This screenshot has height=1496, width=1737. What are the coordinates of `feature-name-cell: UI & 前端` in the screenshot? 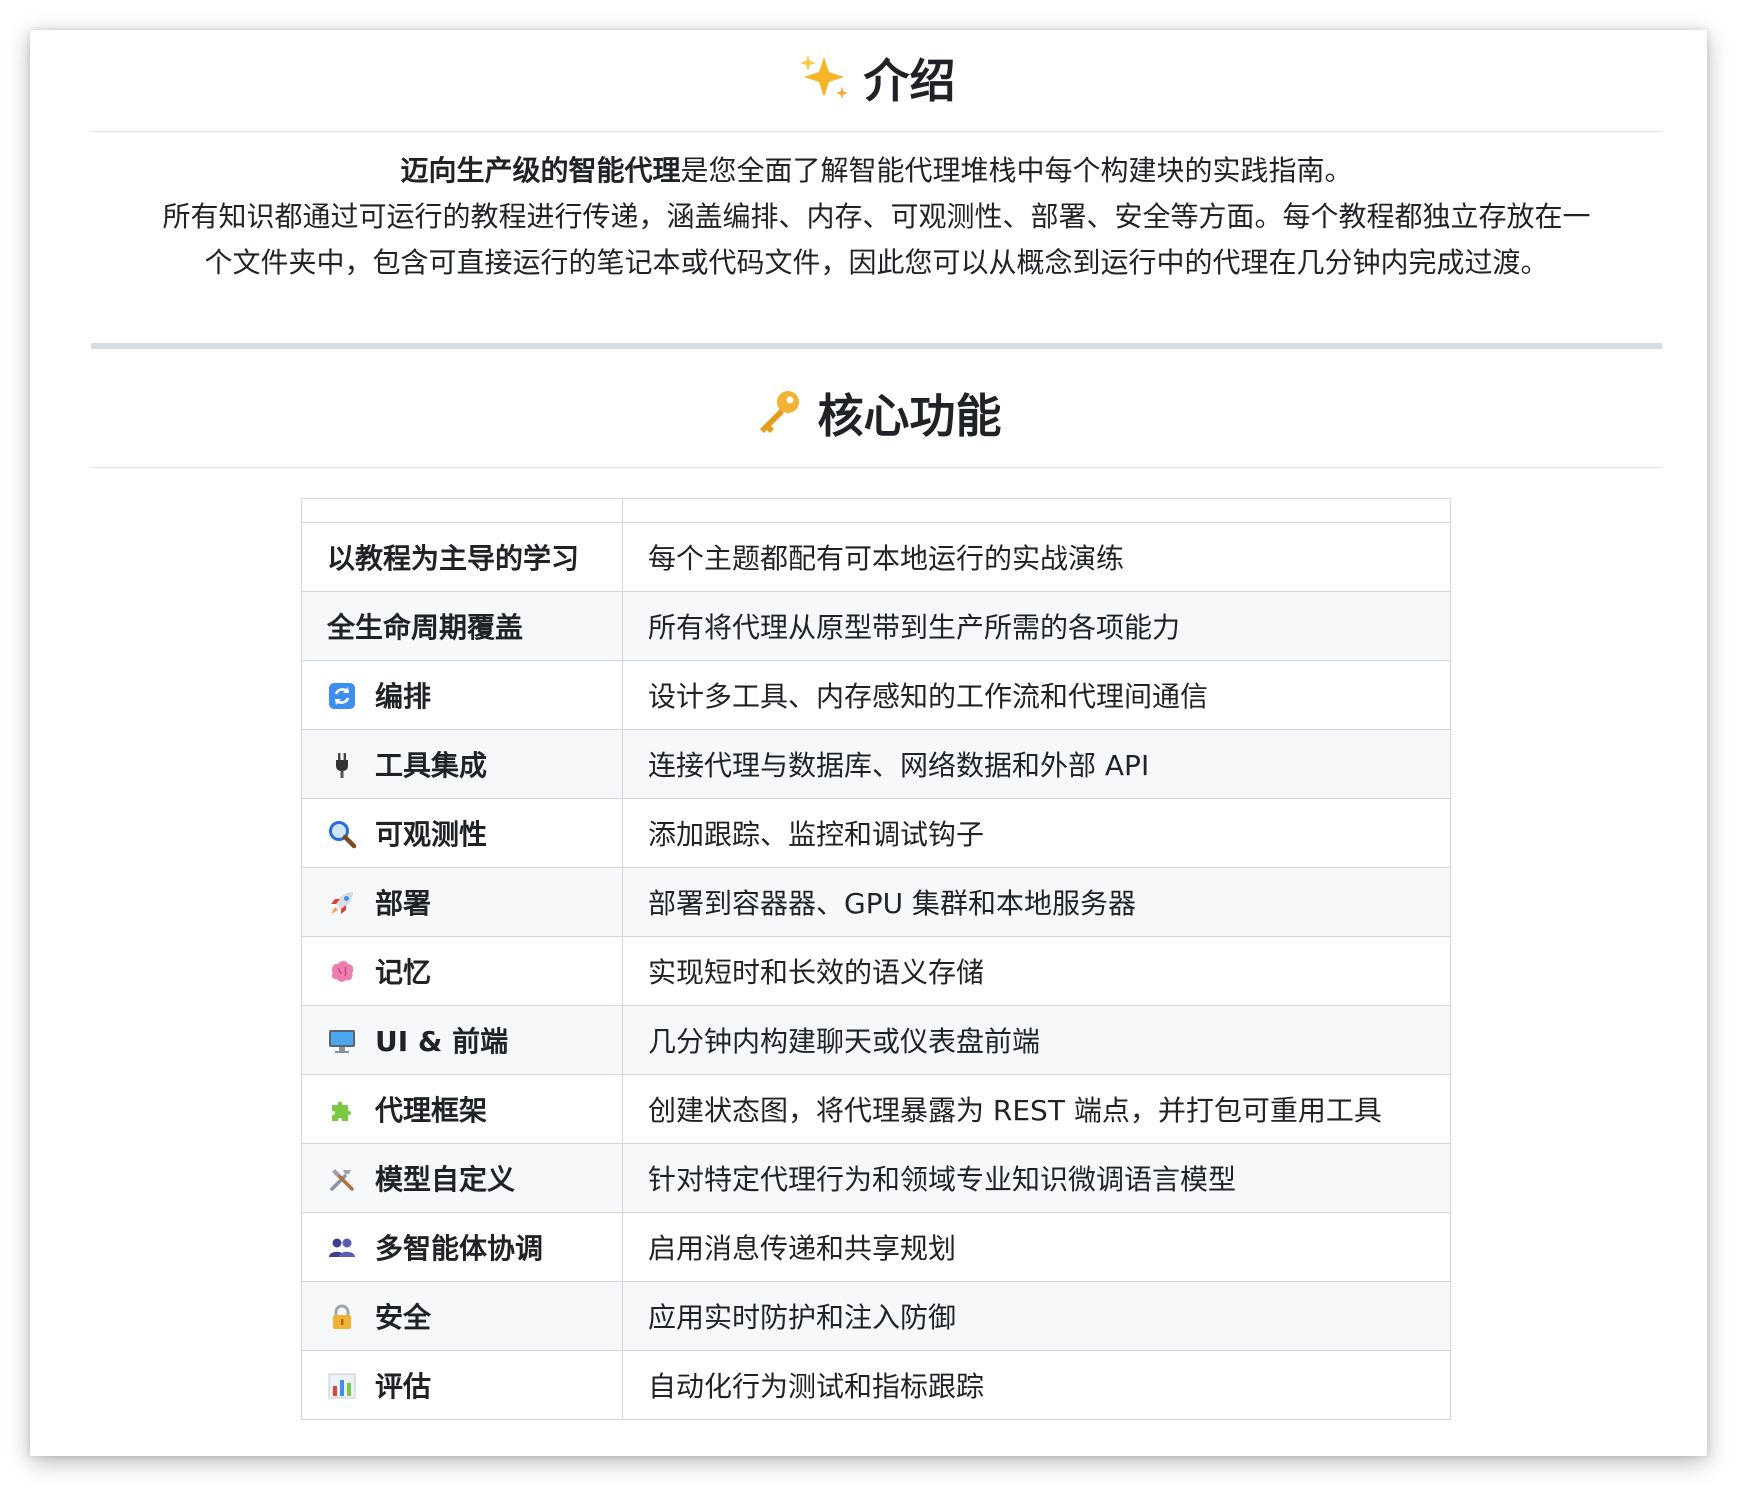 It's located at (462, 1040).